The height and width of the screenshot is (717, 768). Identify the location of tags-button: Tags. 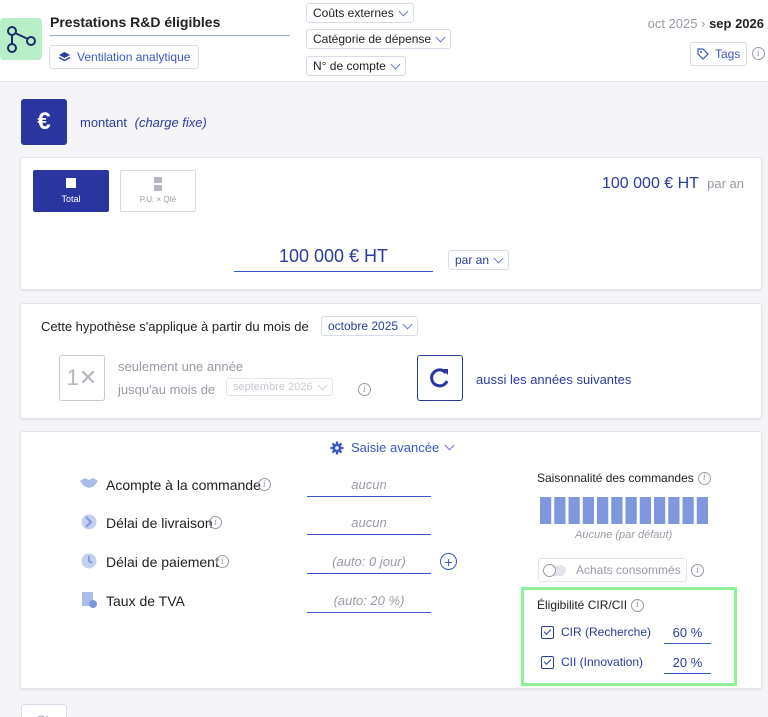
(719, 54).